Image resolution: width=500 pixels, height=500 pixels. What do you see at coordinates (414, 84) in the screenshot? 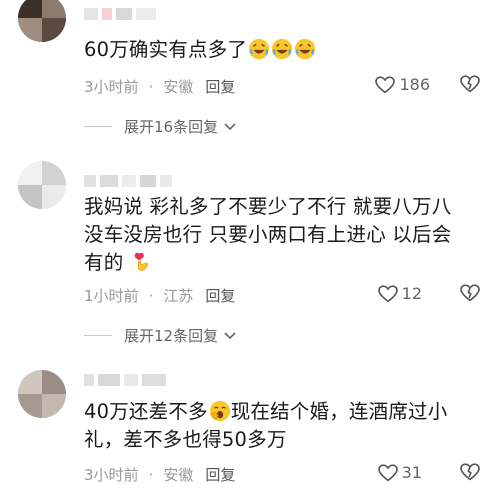
I see `like-count: 186` at bounding box center [414, 84].